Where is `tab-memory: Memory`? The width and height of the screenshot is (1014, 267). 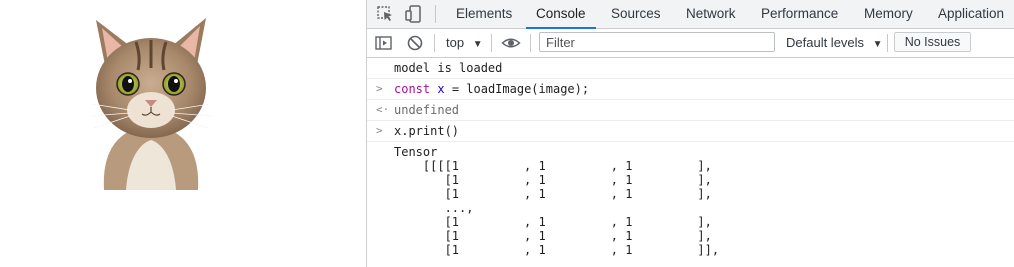
tab-memory: Memory is located at coordinates (888, 14).